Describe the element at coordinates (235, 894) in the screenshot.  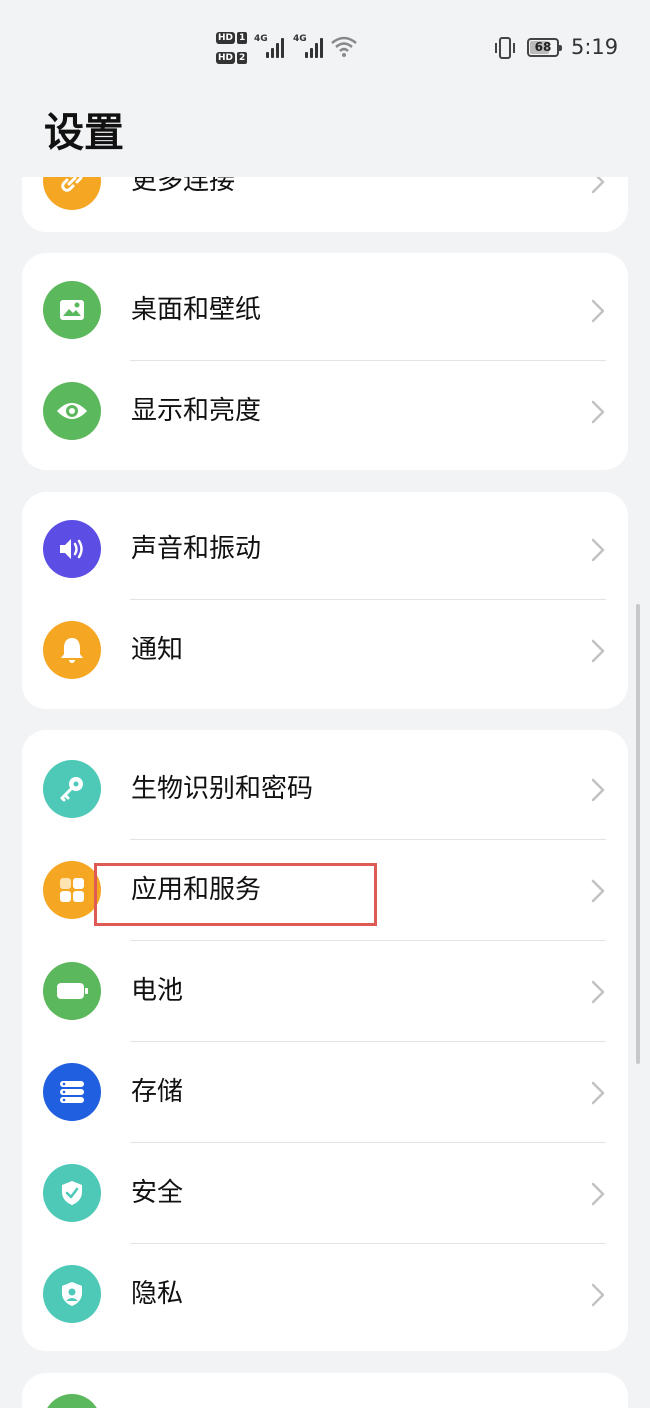
I see `highlight-box` at that location.